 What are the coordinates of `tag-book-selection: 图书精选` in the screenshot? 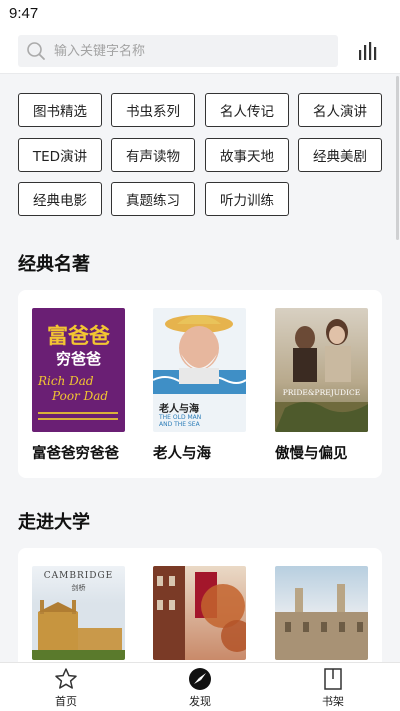 It's located at (60, 110).